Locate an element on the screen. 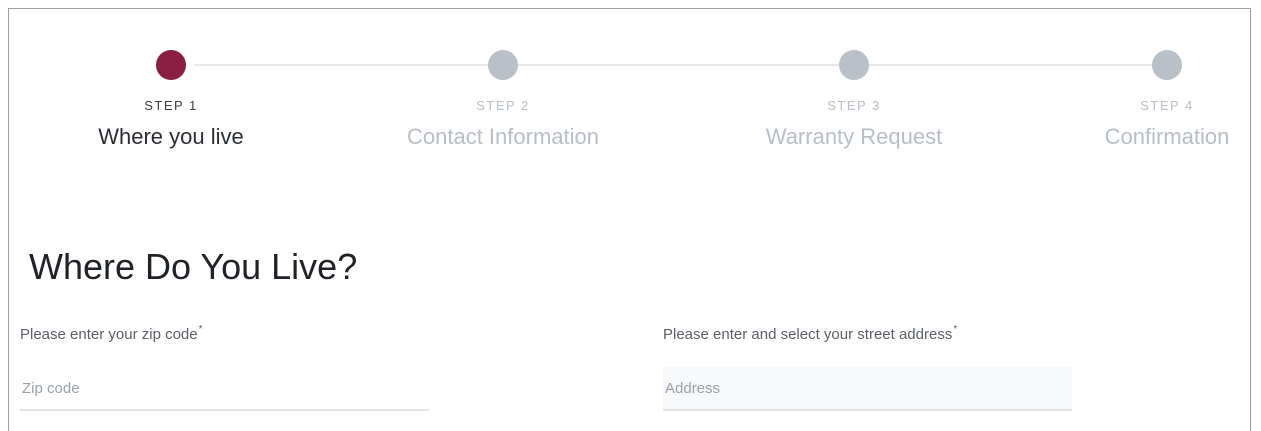  step-2-number: STEP 2 is located at coordinates (503, 105).